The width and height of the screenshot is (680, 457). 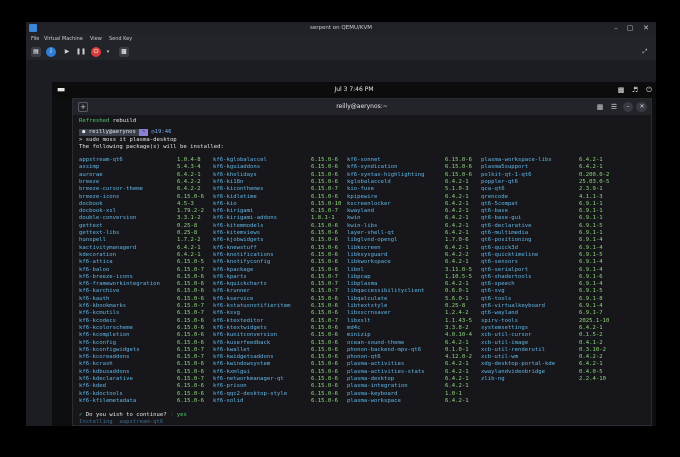 I want to click on package-name: ocean-sound-theme, so click(x=376, y=342).